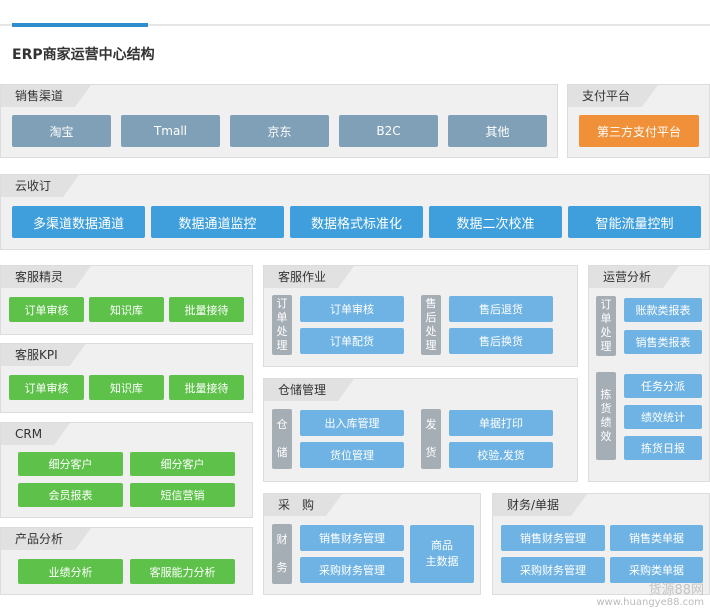  What do you see at coordinates (663, 417) in the screenshot?
I see `performance-stats-button: 绩效统计` at bounding box center [663, 417].